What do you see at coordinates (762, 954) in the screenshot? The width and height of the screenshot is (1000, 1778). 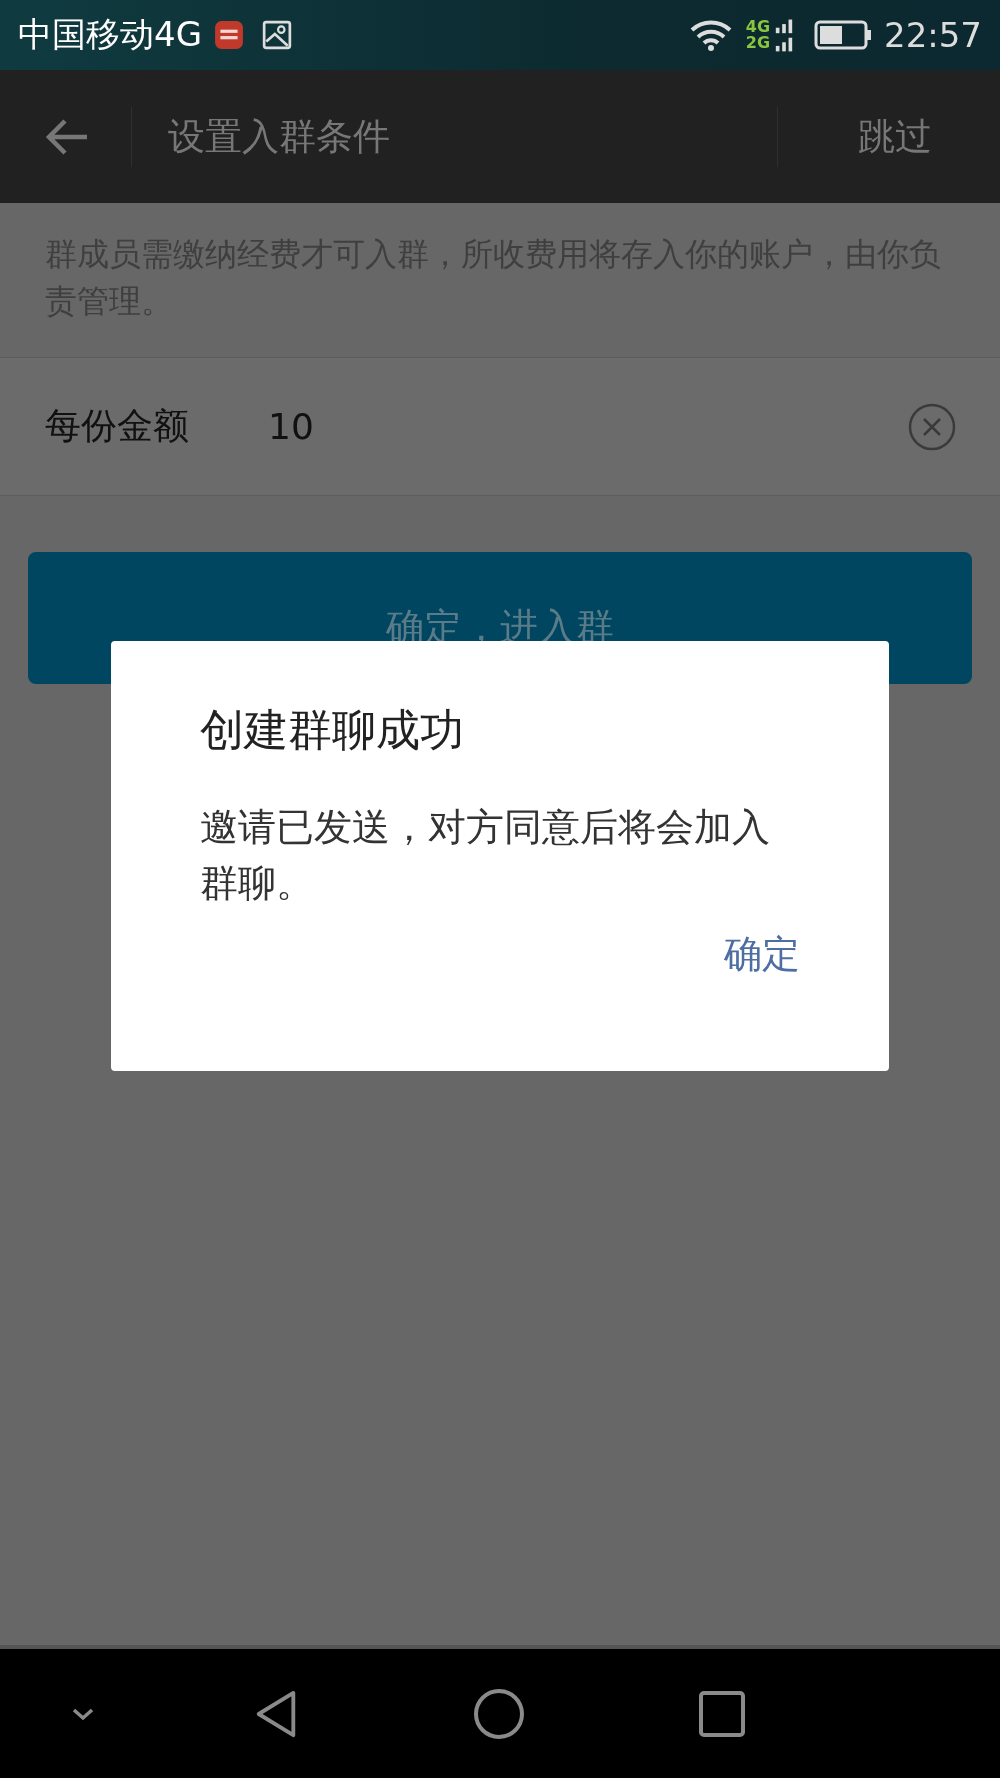 I see `dialog-confirm-button: 确定` at bounding box center [762, 954].